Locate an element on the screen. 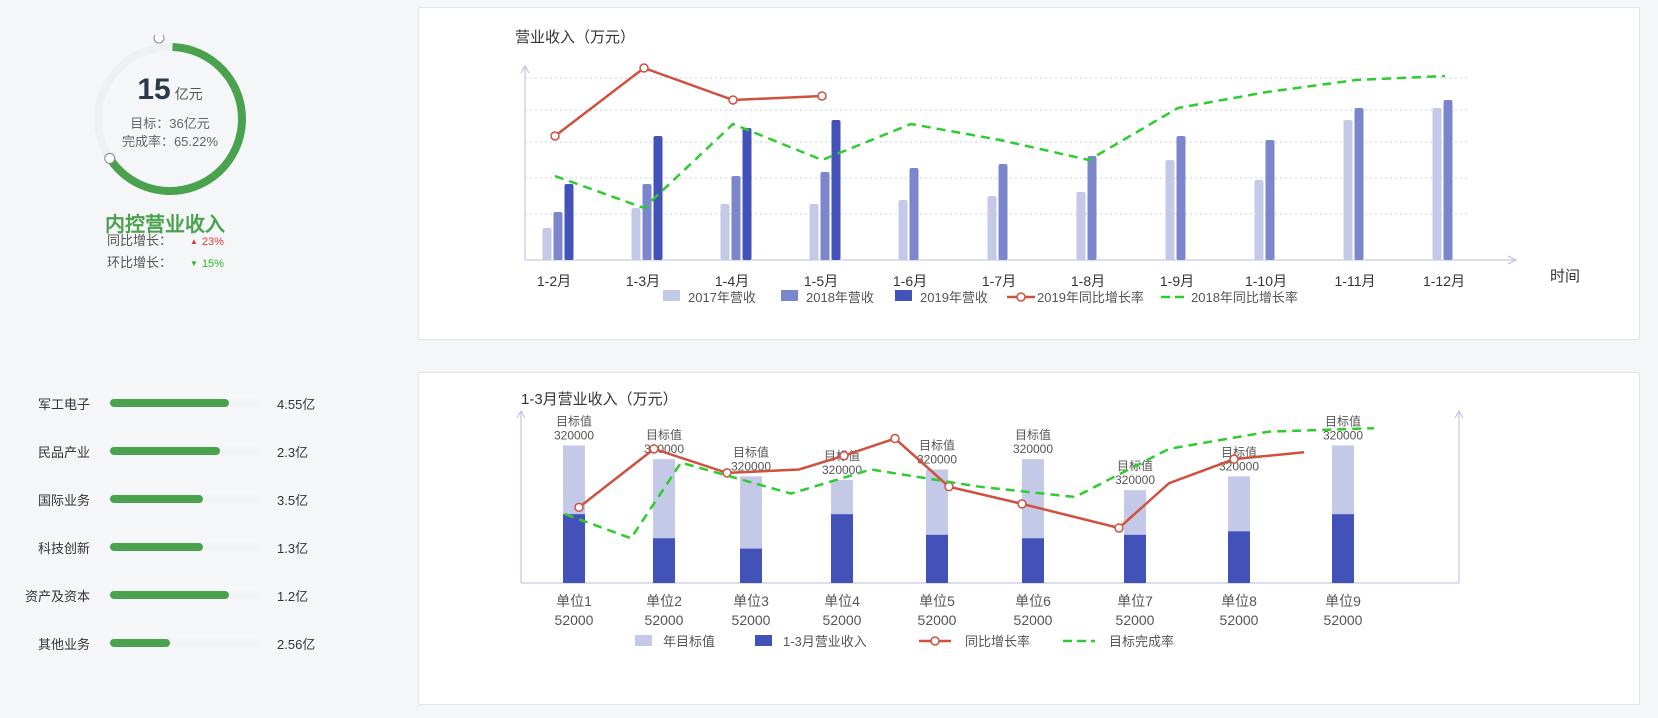  business-bar-value: 2.3亿 is located at coordinates (293, 452).